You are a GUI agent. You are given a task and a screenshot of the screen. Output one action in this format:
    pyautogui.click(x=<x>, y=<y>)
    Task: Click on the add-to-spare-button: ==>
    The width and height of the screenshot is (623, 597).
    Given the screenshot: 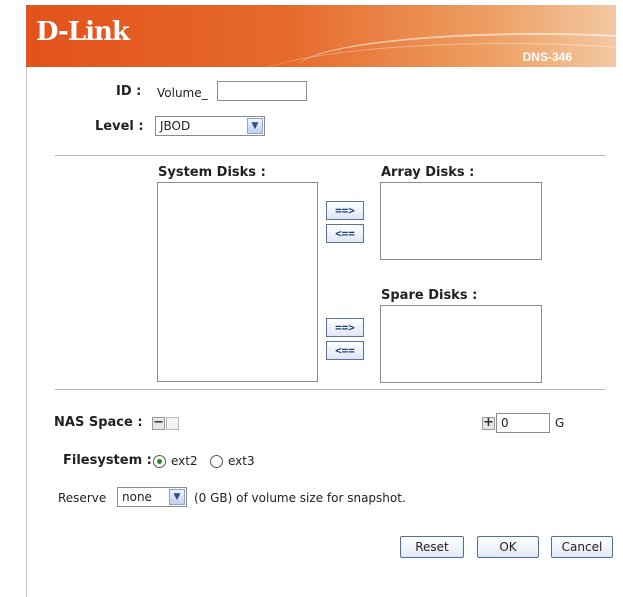 What is the action you would take?
    pyautogui.click(x=345, y=327)
    